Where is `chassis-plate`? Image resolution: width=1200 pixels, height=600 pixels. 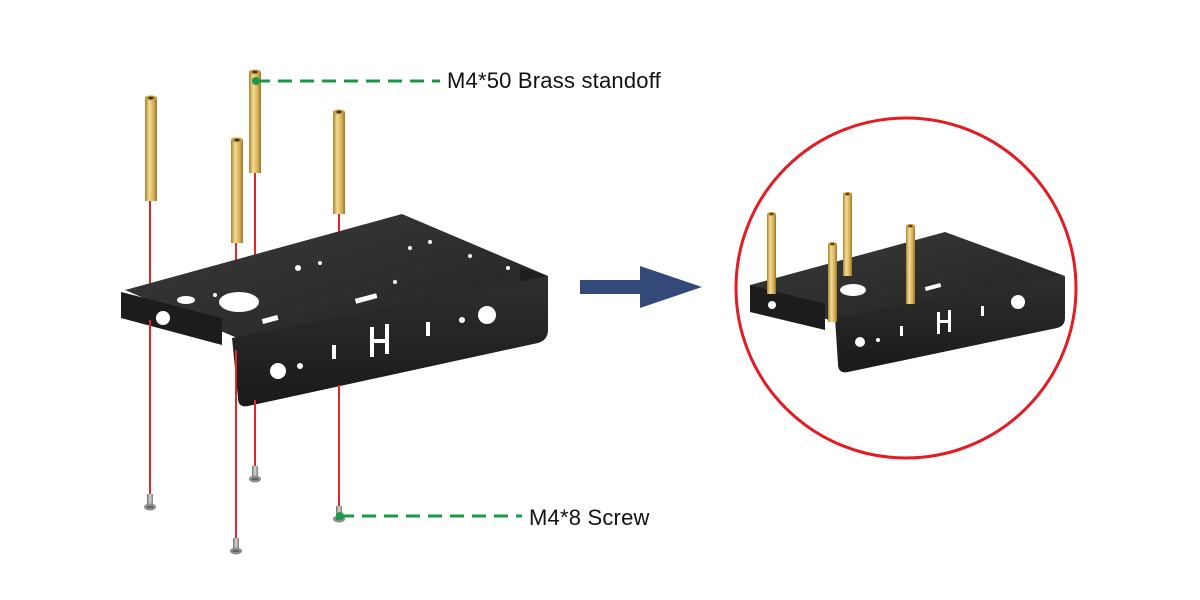
chassis-plate is located at coordinates (334, 310).